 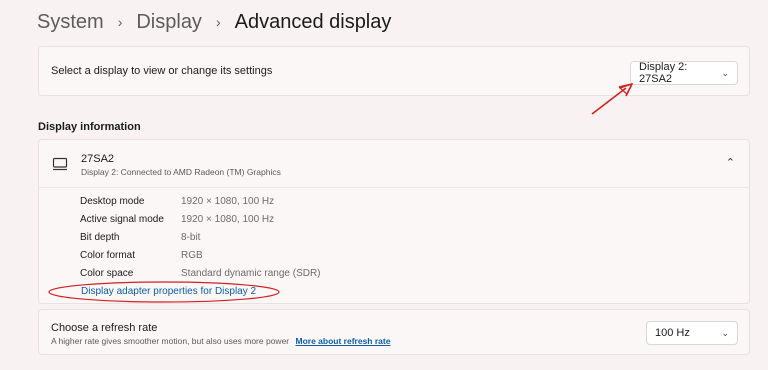 I want to click on display-select-value: Display 2: 27SA2, so click(x=663, y=73).